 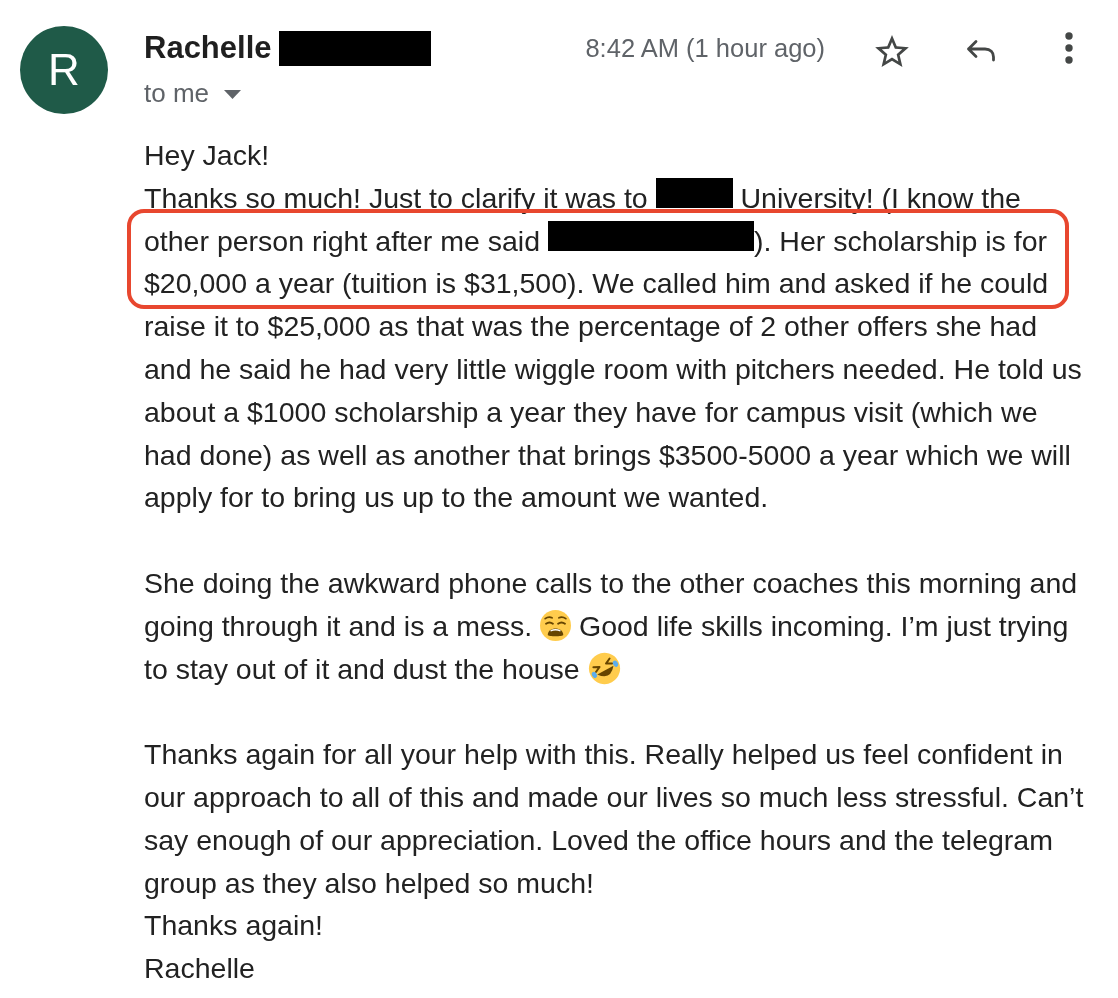 What do you see at coordinates (208, 48) in the screenshot?
I see `sender-name: Rachelle` at bounding box center [208, 48].